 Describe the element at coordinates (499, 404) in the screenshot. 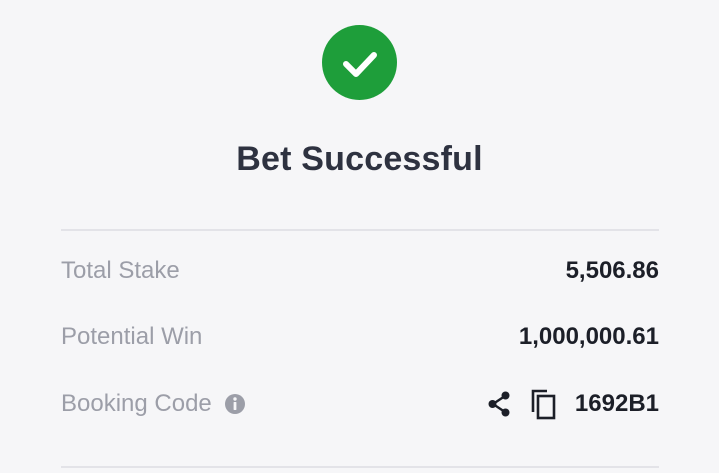

I see `share-icon` at that location.